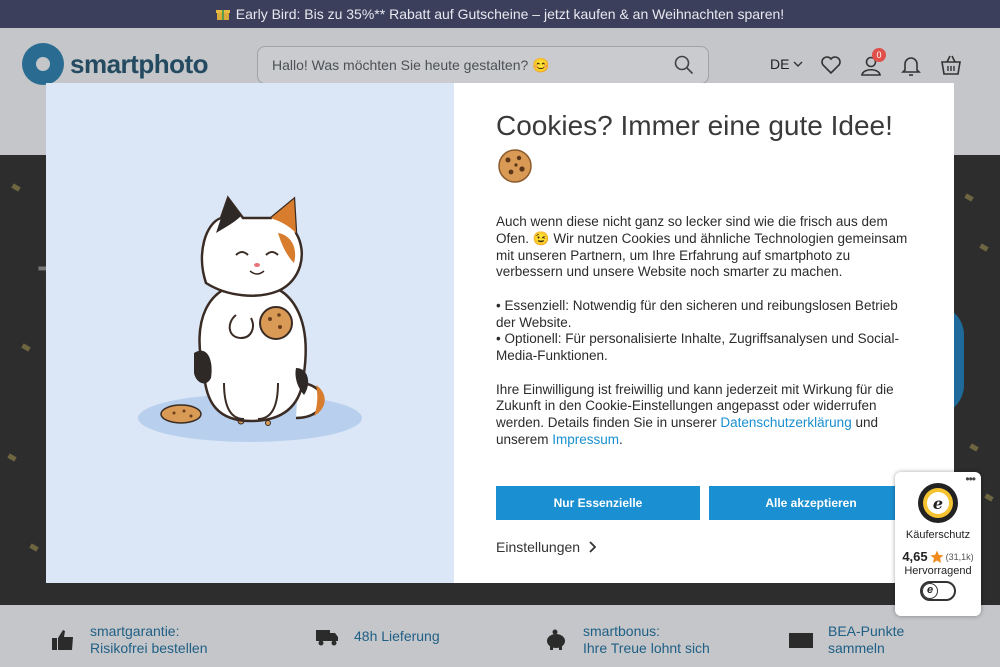 The height and width of the screenshot is (667, 1000). What do you see at coordinates (959, 556) in the screenshot?
I see `rating-count: (31,1k)` at bounding box center [959, 556].